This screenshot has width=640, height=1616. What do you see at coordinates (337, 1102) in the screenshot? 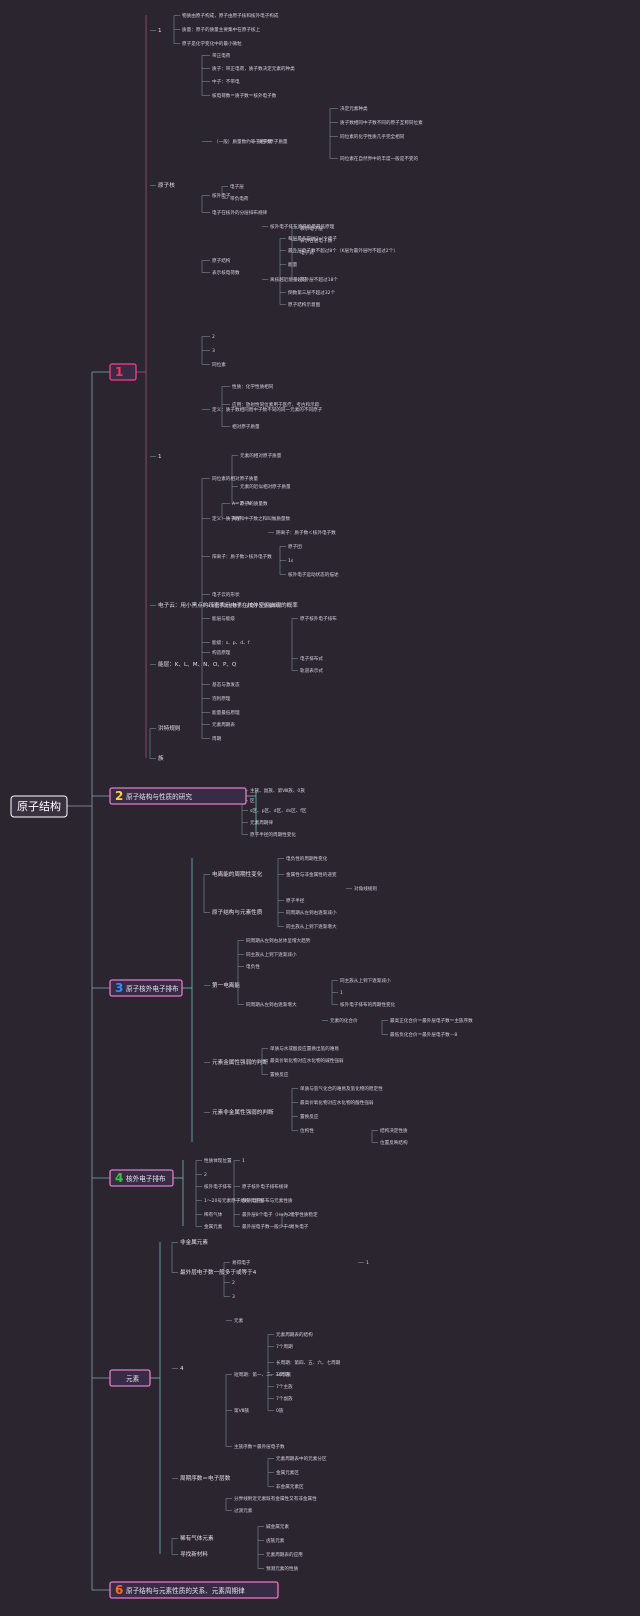
I see `mind-map-node: 最高价氧化物对应水化物的酸性强弱` at bounding box center [337, 1102].